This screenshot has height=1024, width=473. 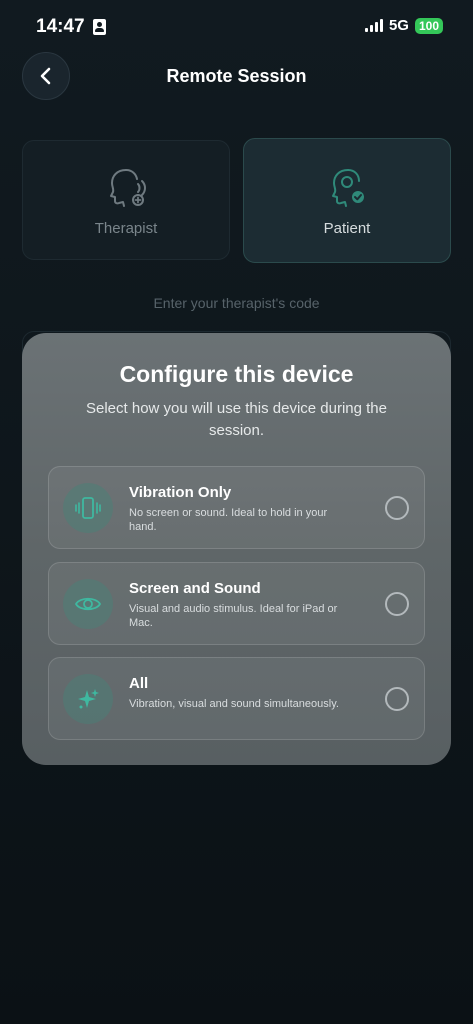 I want to click on role-card-therapist: Therapist, so click(x=126, y=200).